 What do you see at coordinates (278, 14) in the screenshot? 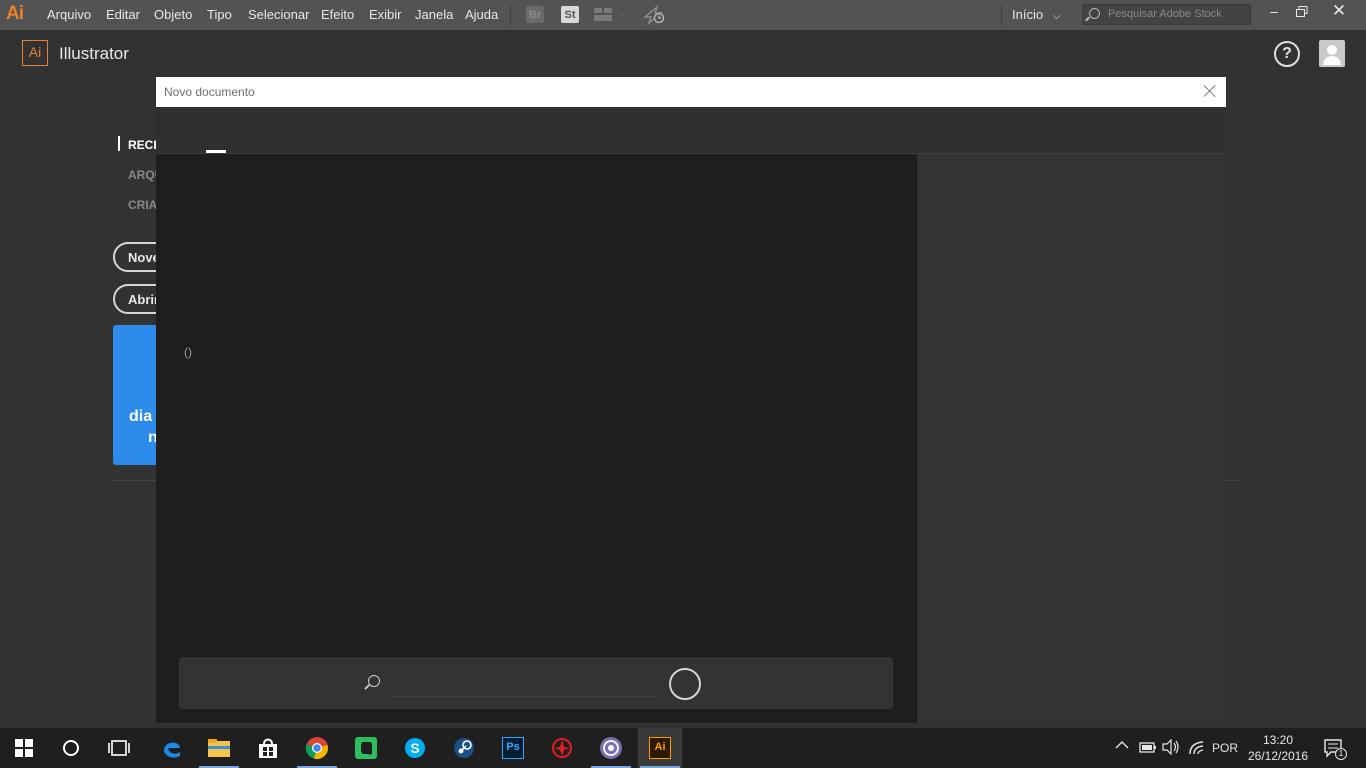
I see `menu-selecionar: Selecionar` at bounding box center [278, 14].